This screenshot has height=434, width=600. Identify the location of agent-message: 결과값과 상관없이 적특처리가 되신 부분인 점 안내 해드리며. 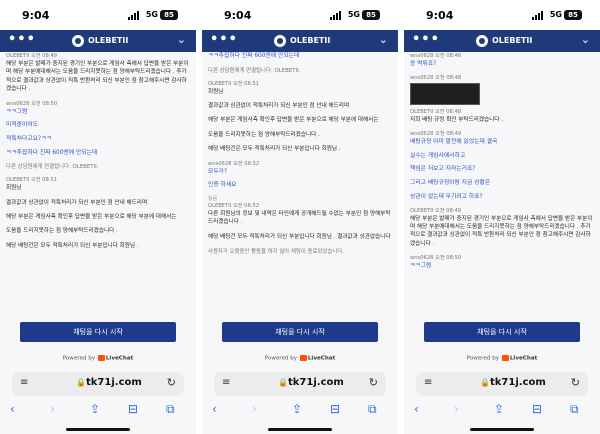
(279, 106).